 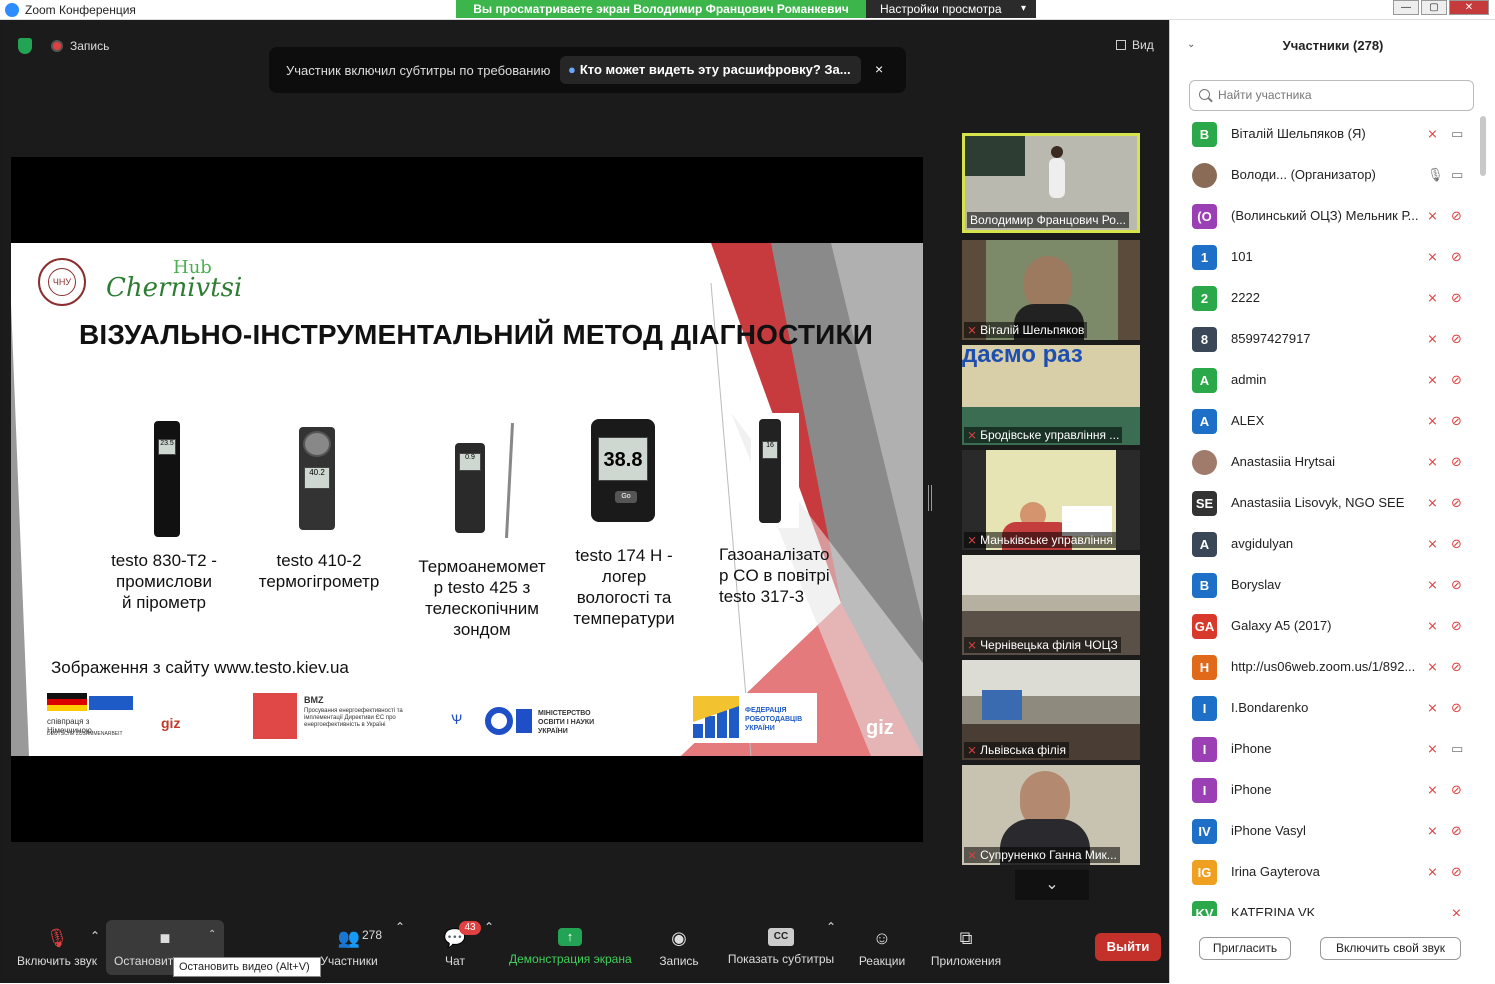 What do you see at coordinates (1332, 708) in the screenshot?
I see `participant-row: I I.Bondarenko ⨯ ⊘` at bounding box center [1332, 708].